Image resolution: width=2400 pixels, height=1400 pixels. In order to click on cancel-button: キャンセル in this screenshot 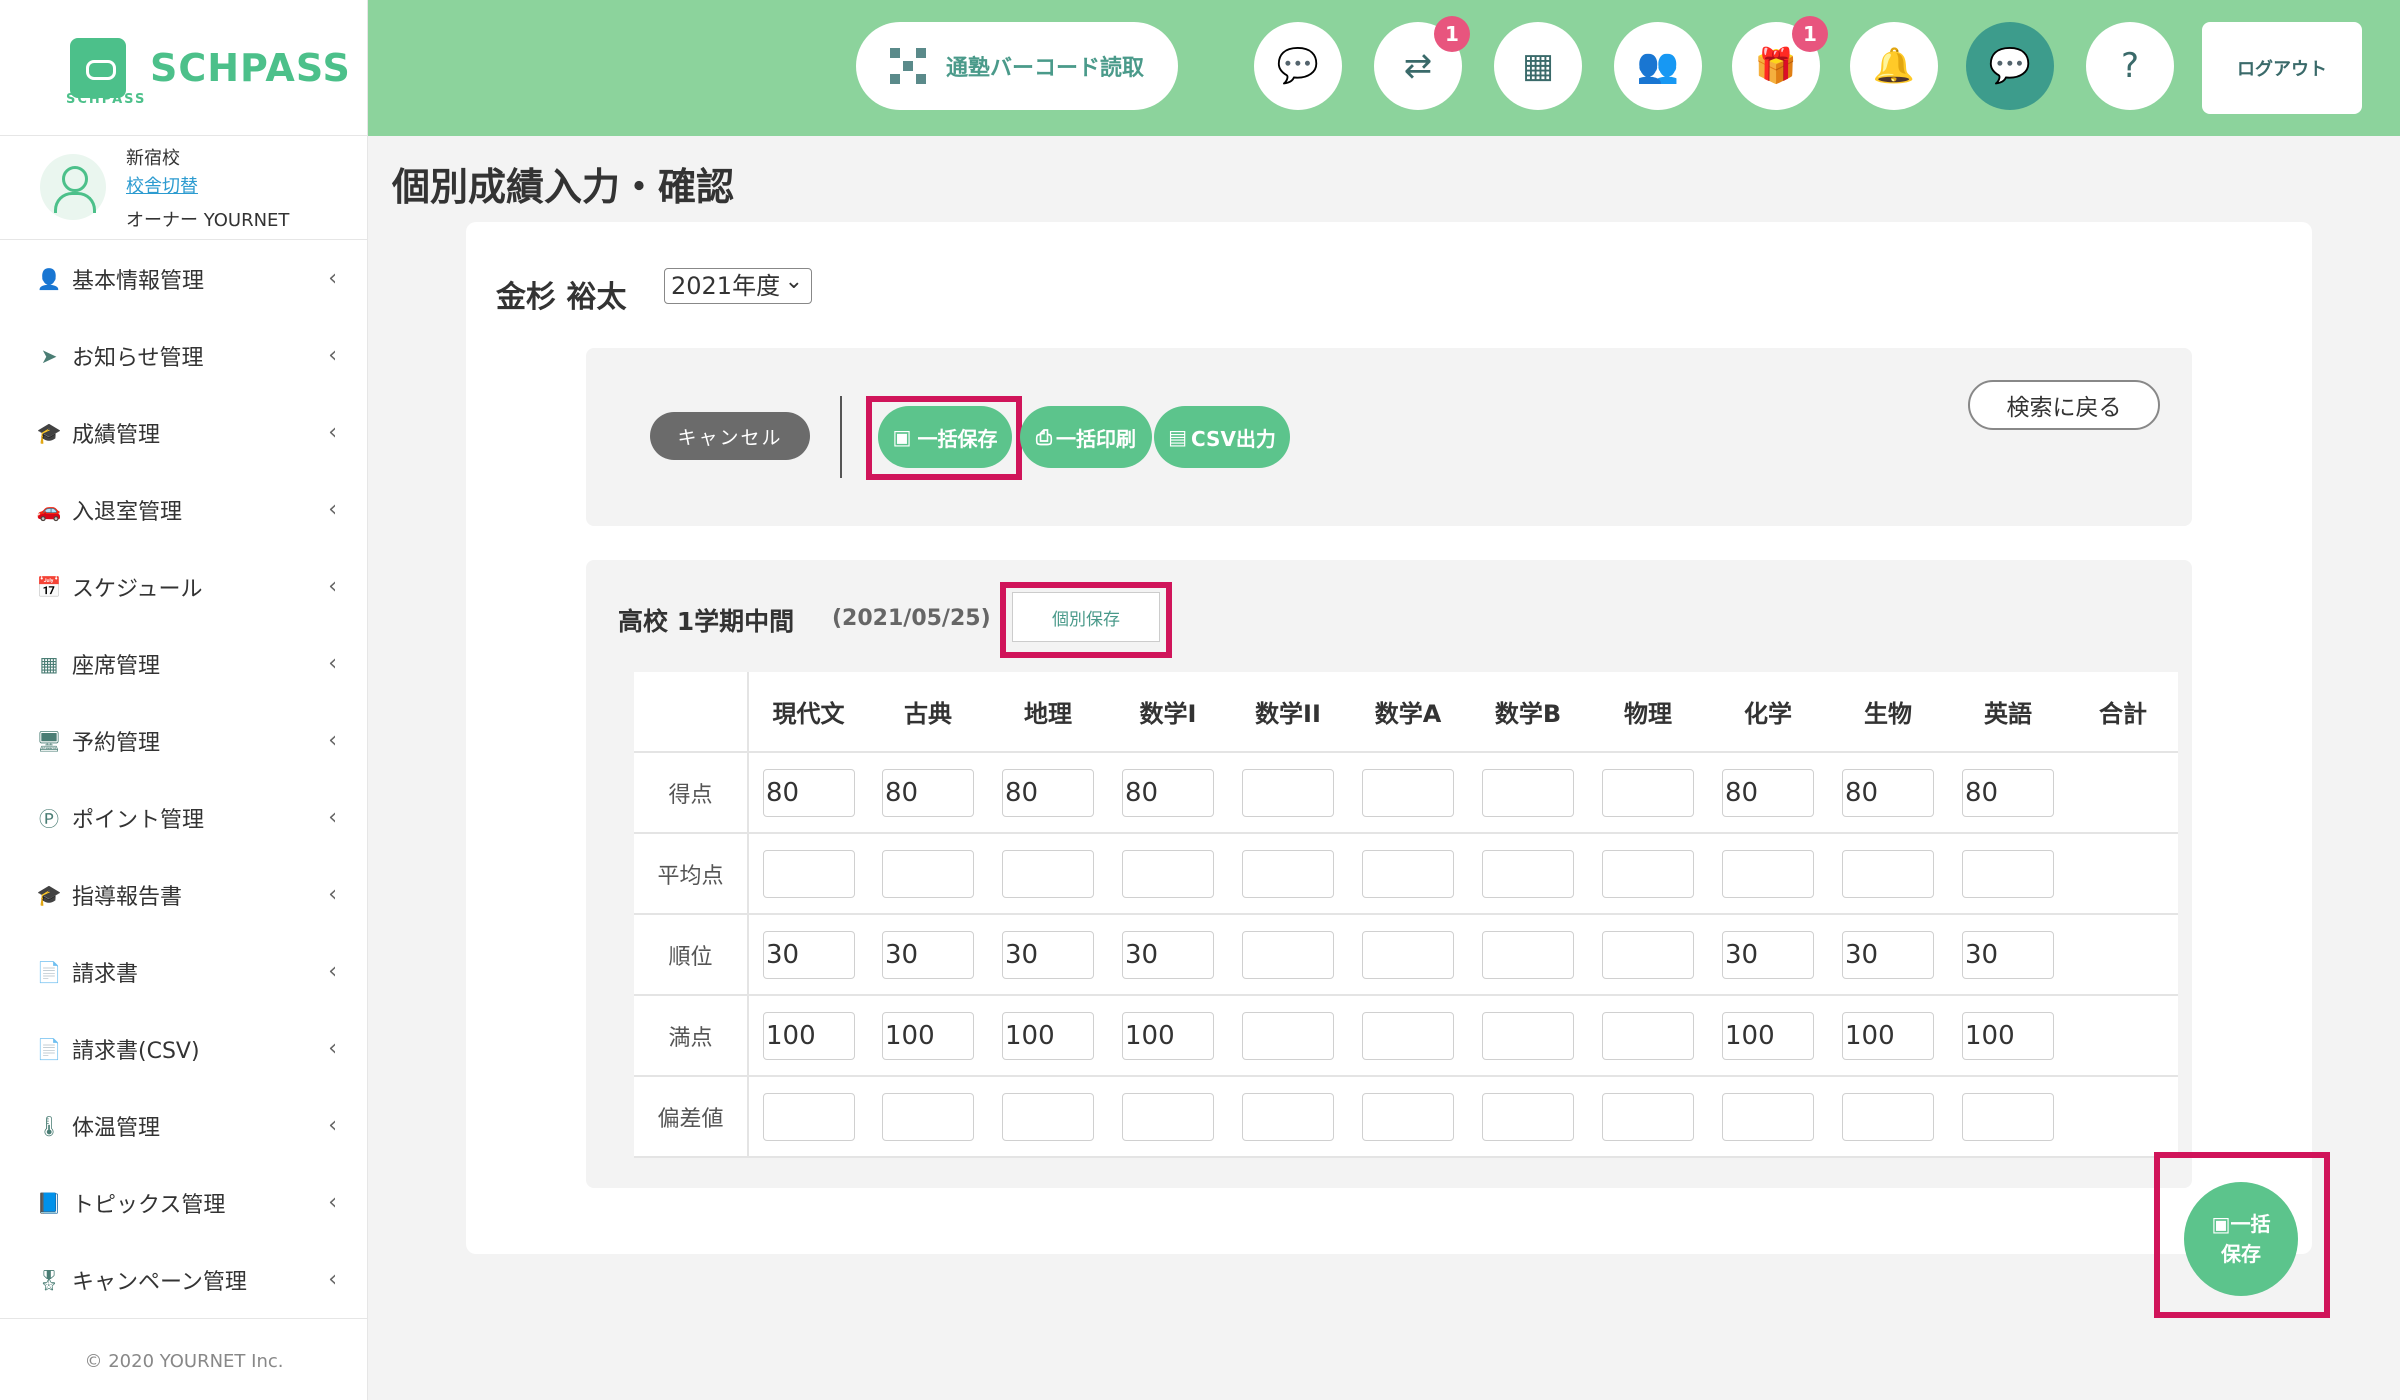, I will do `click(730, 436)`.